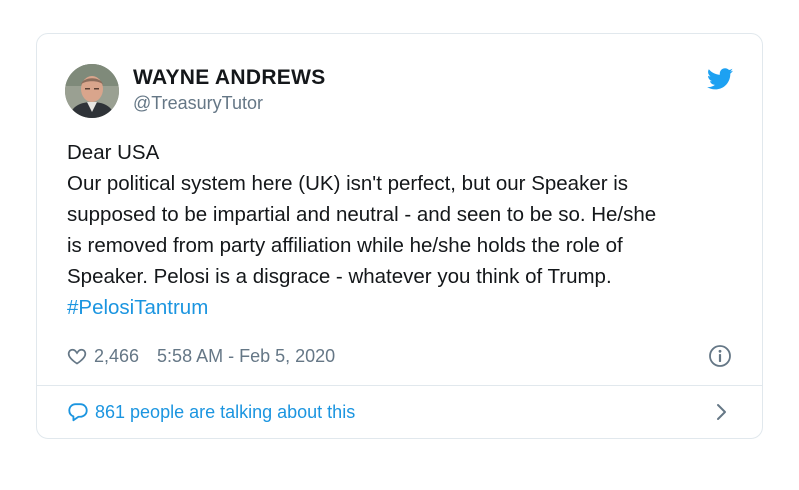 The width and height of the screenshot is (799, 490). What do you see at coordinates (246, 356) in the screenshot?
I see `tweet-timestamp: 5:58 AM - Feb 5, 2020` at bounding box center [246, 356].